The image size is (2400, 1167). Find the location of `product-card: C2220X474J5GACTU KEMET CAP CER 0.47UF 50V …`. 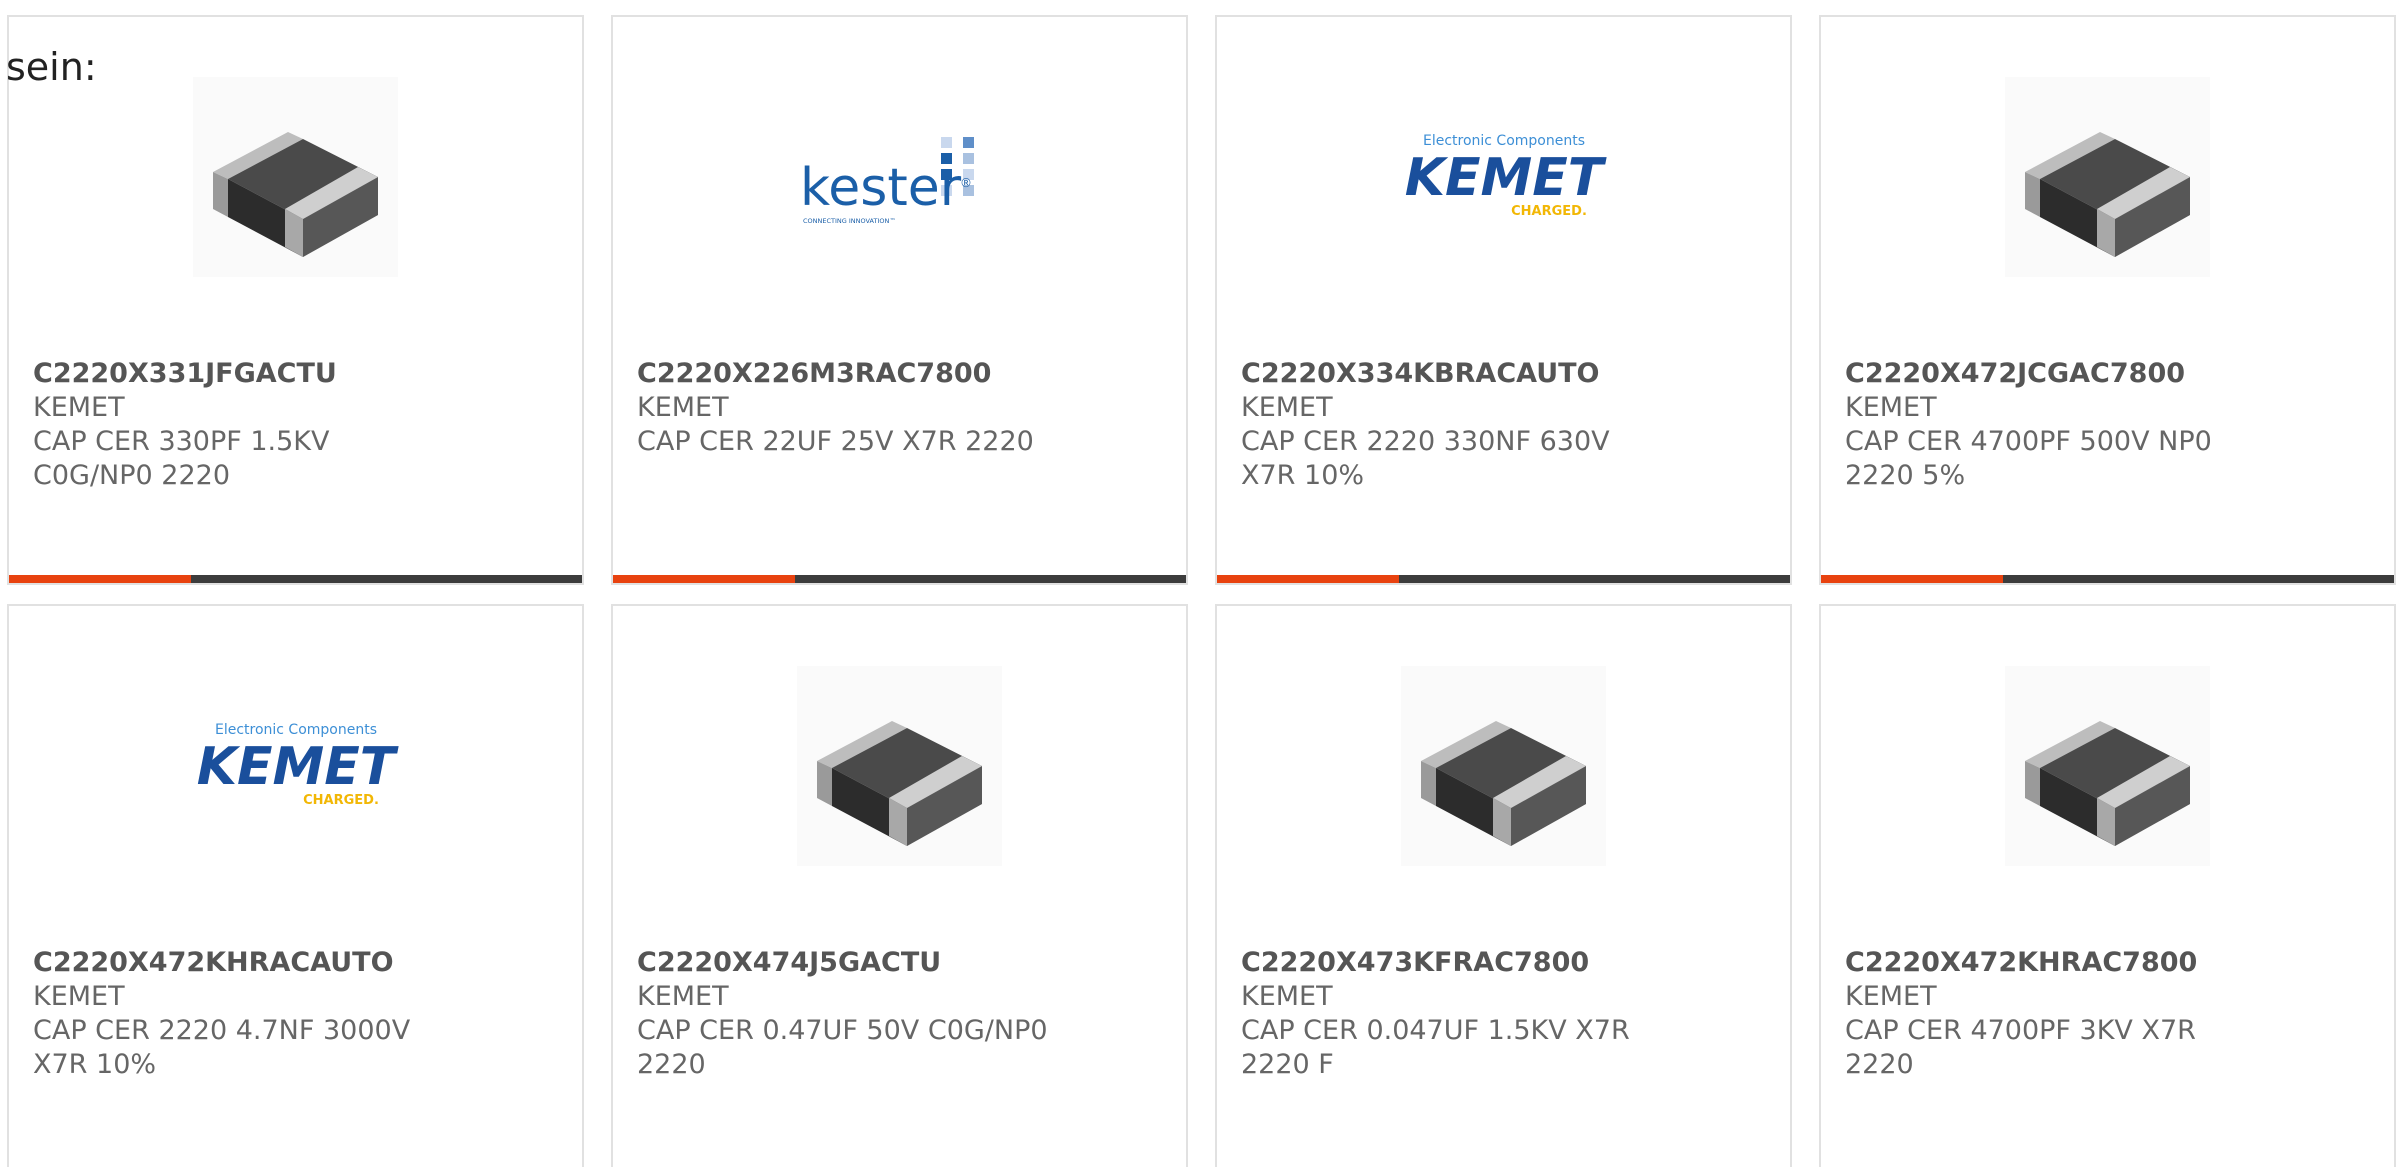

product-card: C2220X474J5GACTU KEMET CAP CER 0.47UF 50V … is located at coordinates (899, 885).